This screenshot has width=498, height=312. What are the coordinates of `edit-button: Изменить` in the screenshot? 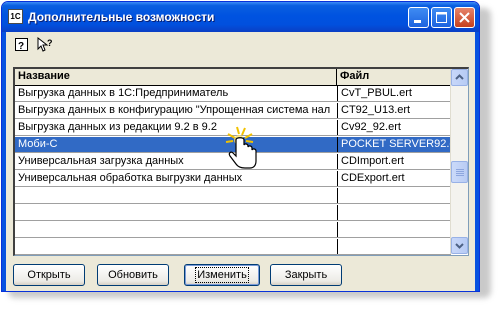 It's located at (222, 275).